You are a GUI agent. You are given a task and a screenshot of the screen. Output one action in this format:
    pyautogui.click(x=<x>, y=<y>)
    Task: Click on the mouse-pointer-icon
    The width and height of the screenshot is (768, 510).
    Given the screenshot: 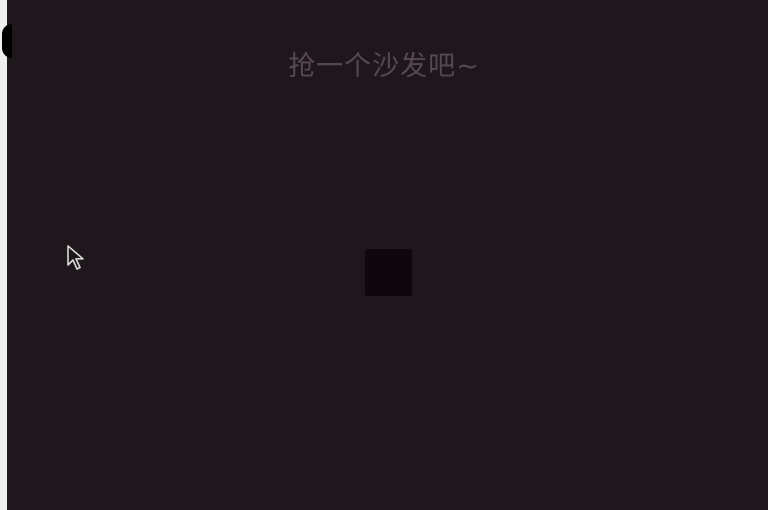 What is the action you would take?
    pyautogui.click(x=75, y=257)
    